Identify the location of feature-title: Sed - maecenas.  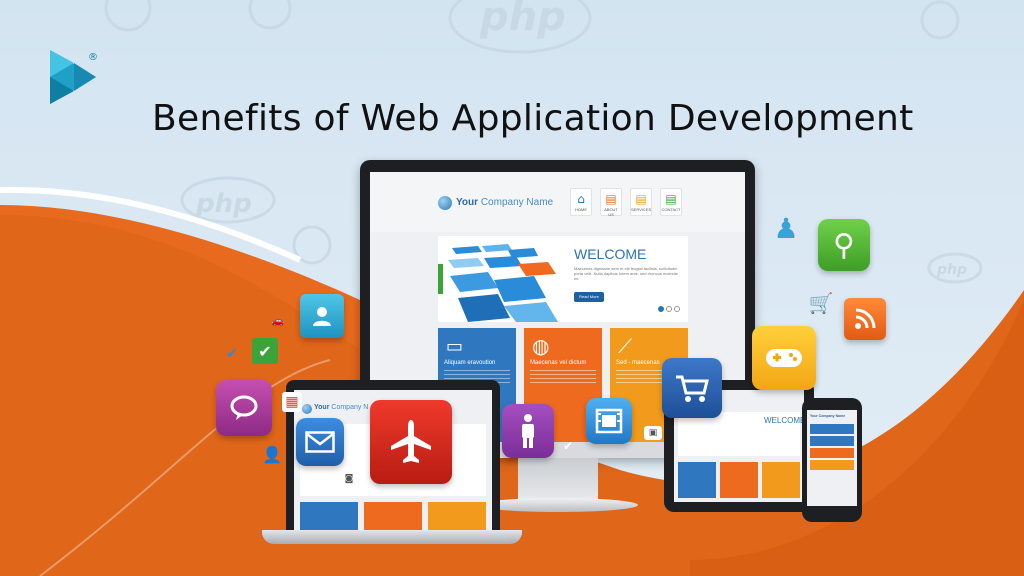
(638, 363).